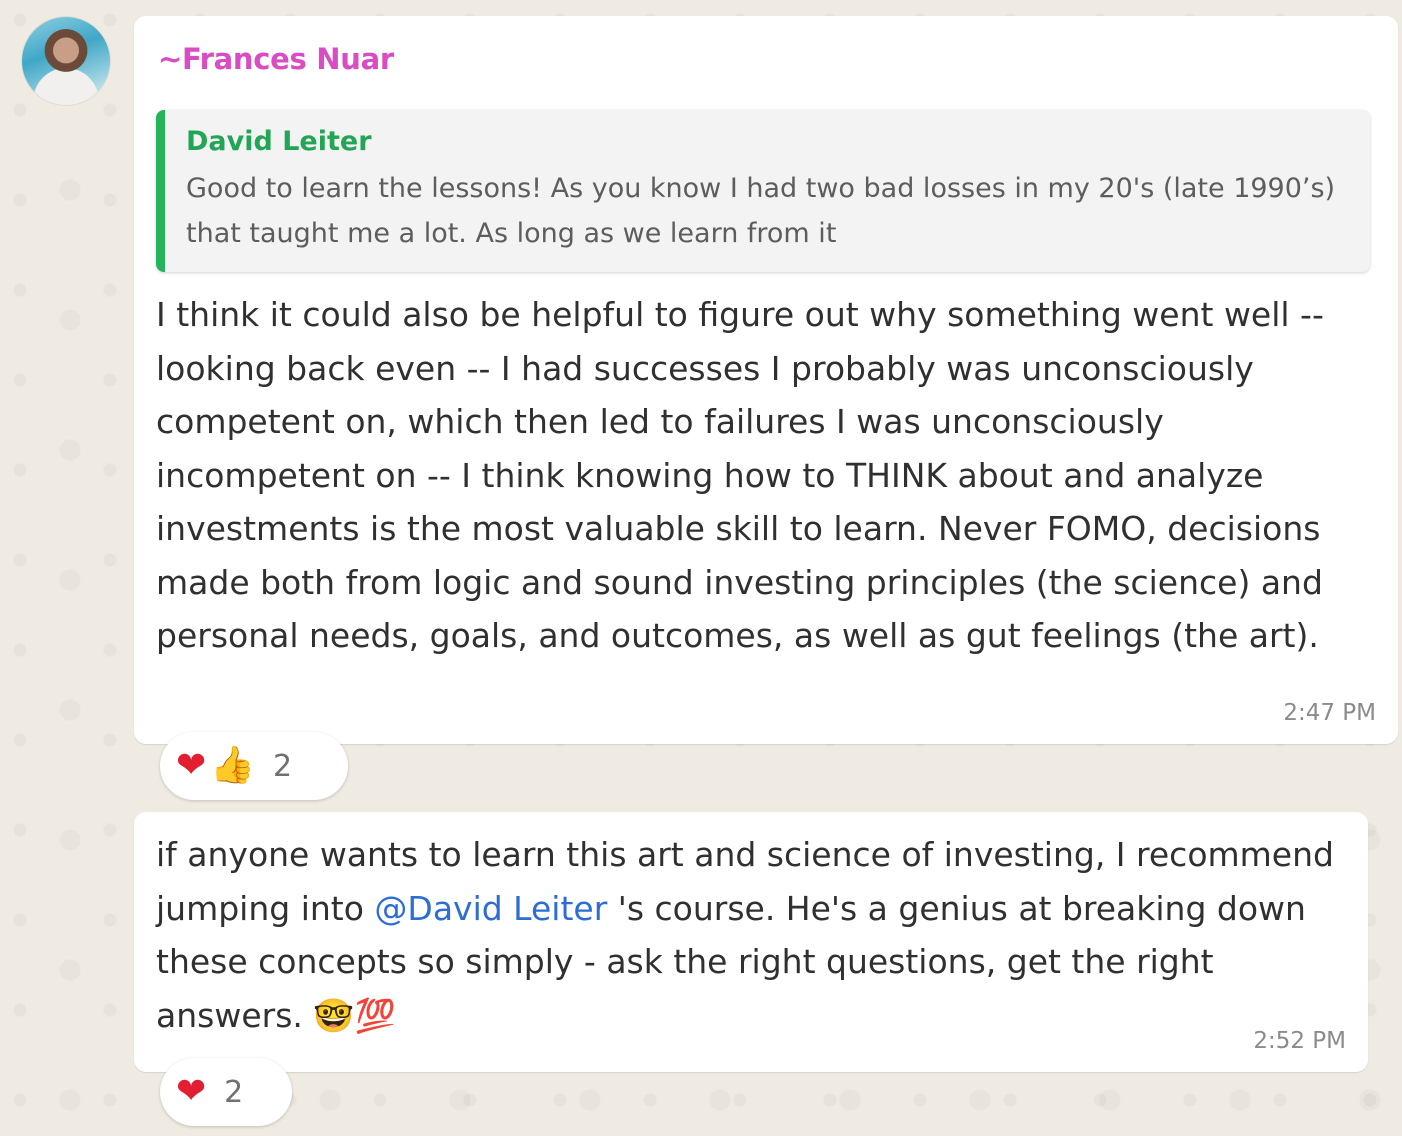 The width and height of the screenshot is (1402, 1136). What do you see at coordinates (276, 59) in the screenshot?
I see `sender-name: ~Frances Nuar` at bounding box center [276, 59].